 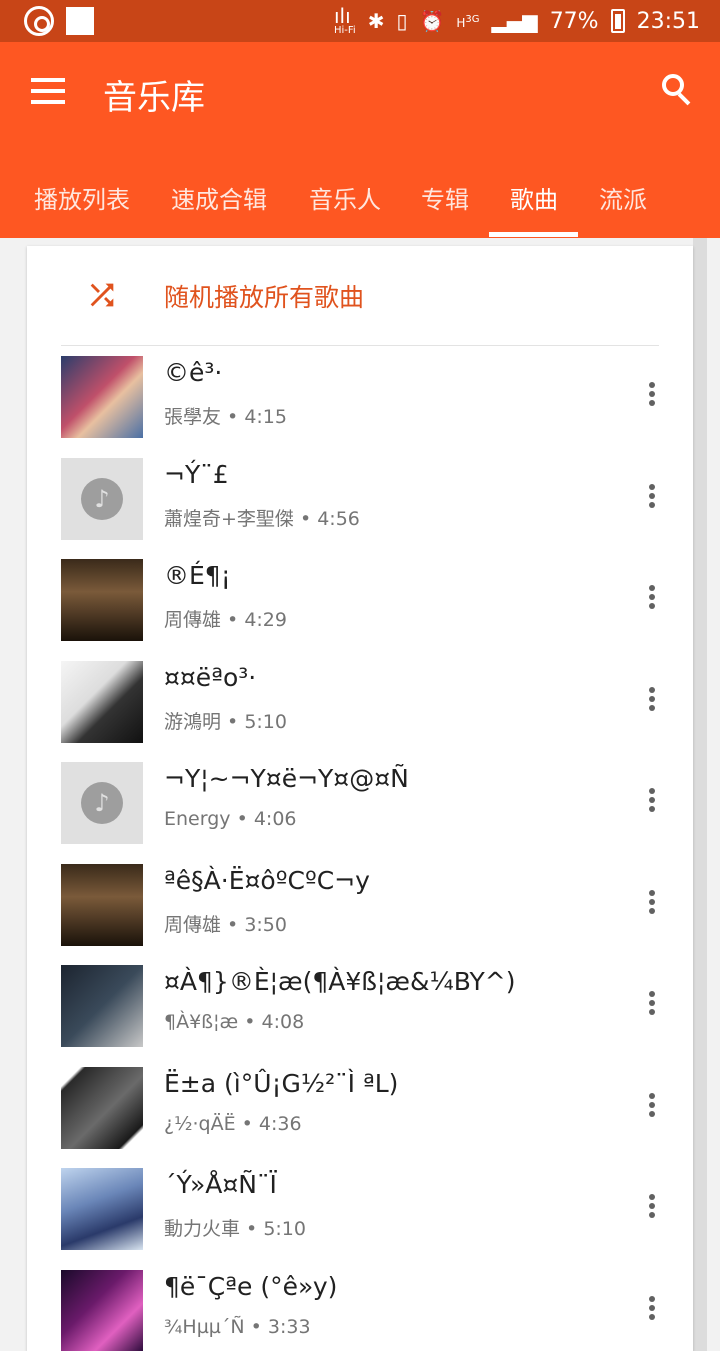 I want to click on song-artist: 張學友, so click(x=193, y=417).